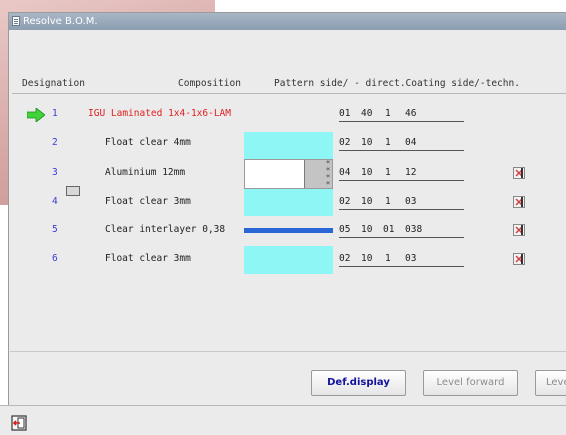 The width and height of the screenshot is (566, 435). I want to click on window-title: Resolve B.O.M., so click(60, 21).